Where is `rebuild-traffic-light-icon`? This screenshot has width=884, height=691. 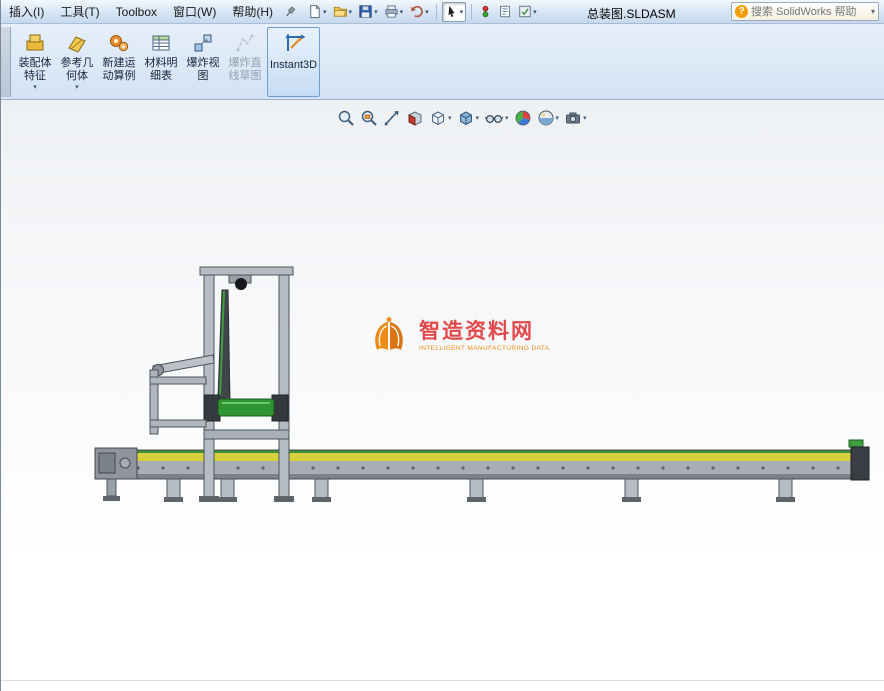
rebuild-traffic-light-icon is located at coordinates (485, 11).